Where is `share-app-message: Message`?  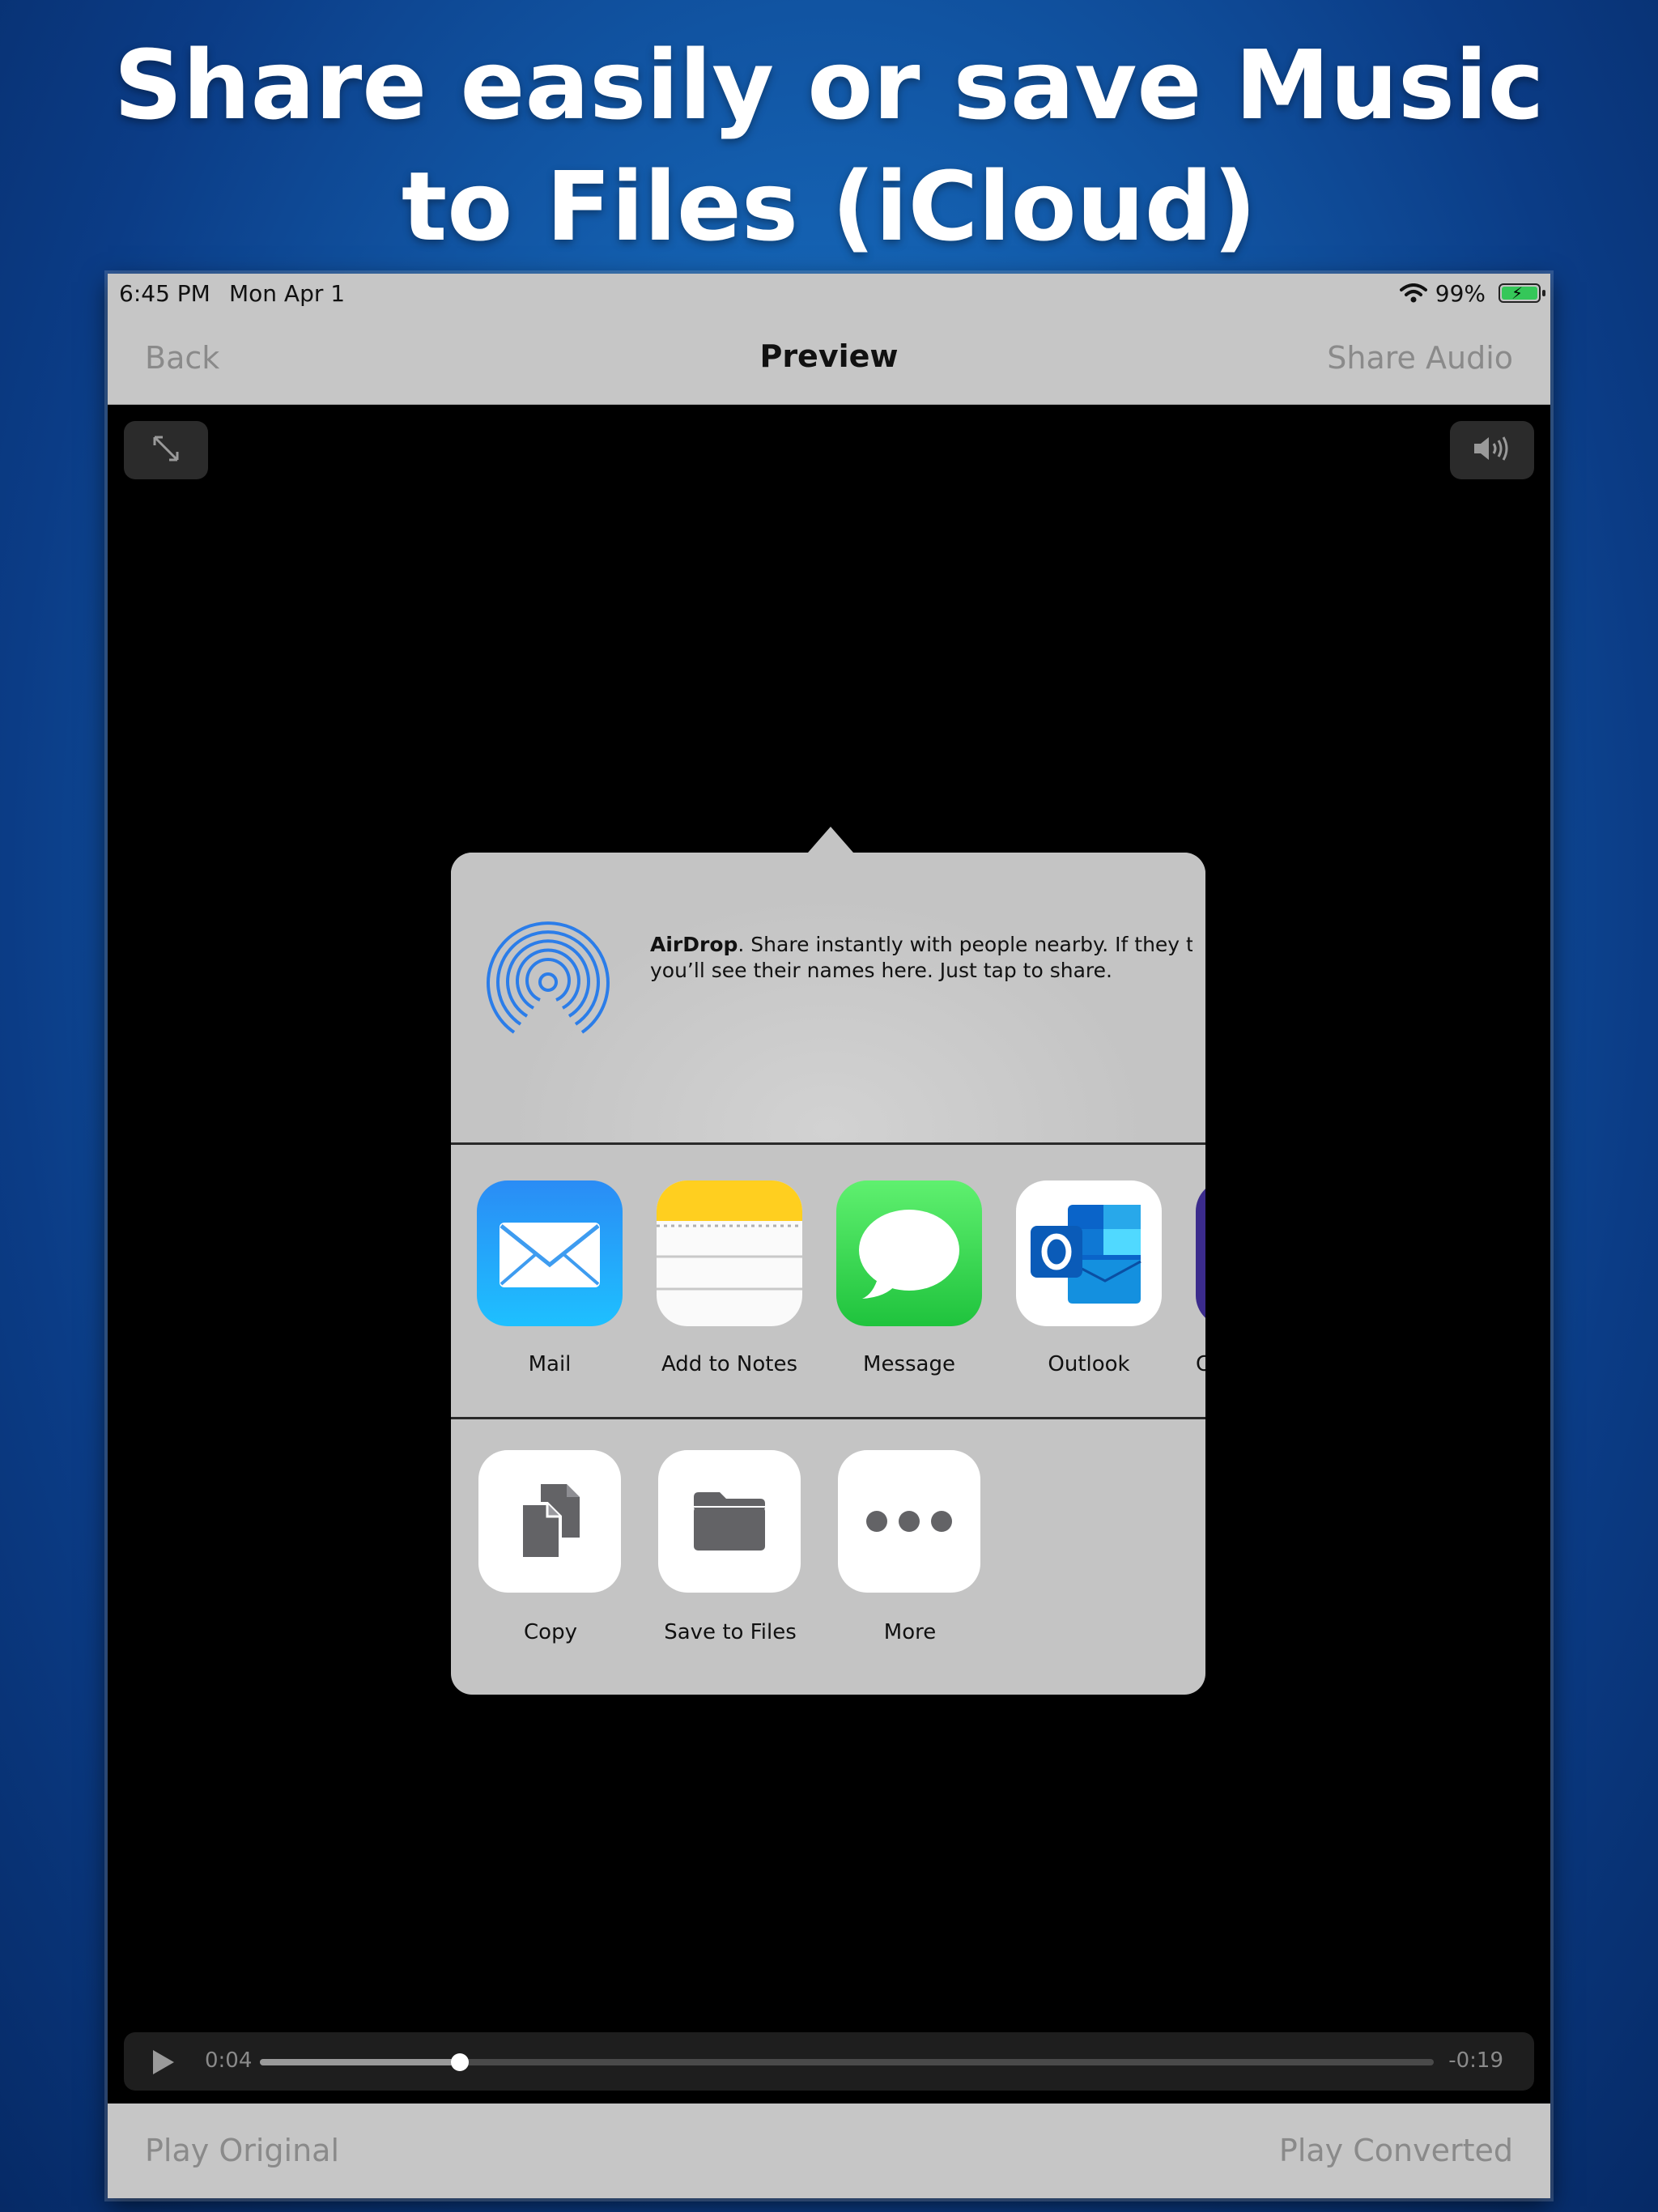 share-app-message: Message is located at coordinates (909, 1278).